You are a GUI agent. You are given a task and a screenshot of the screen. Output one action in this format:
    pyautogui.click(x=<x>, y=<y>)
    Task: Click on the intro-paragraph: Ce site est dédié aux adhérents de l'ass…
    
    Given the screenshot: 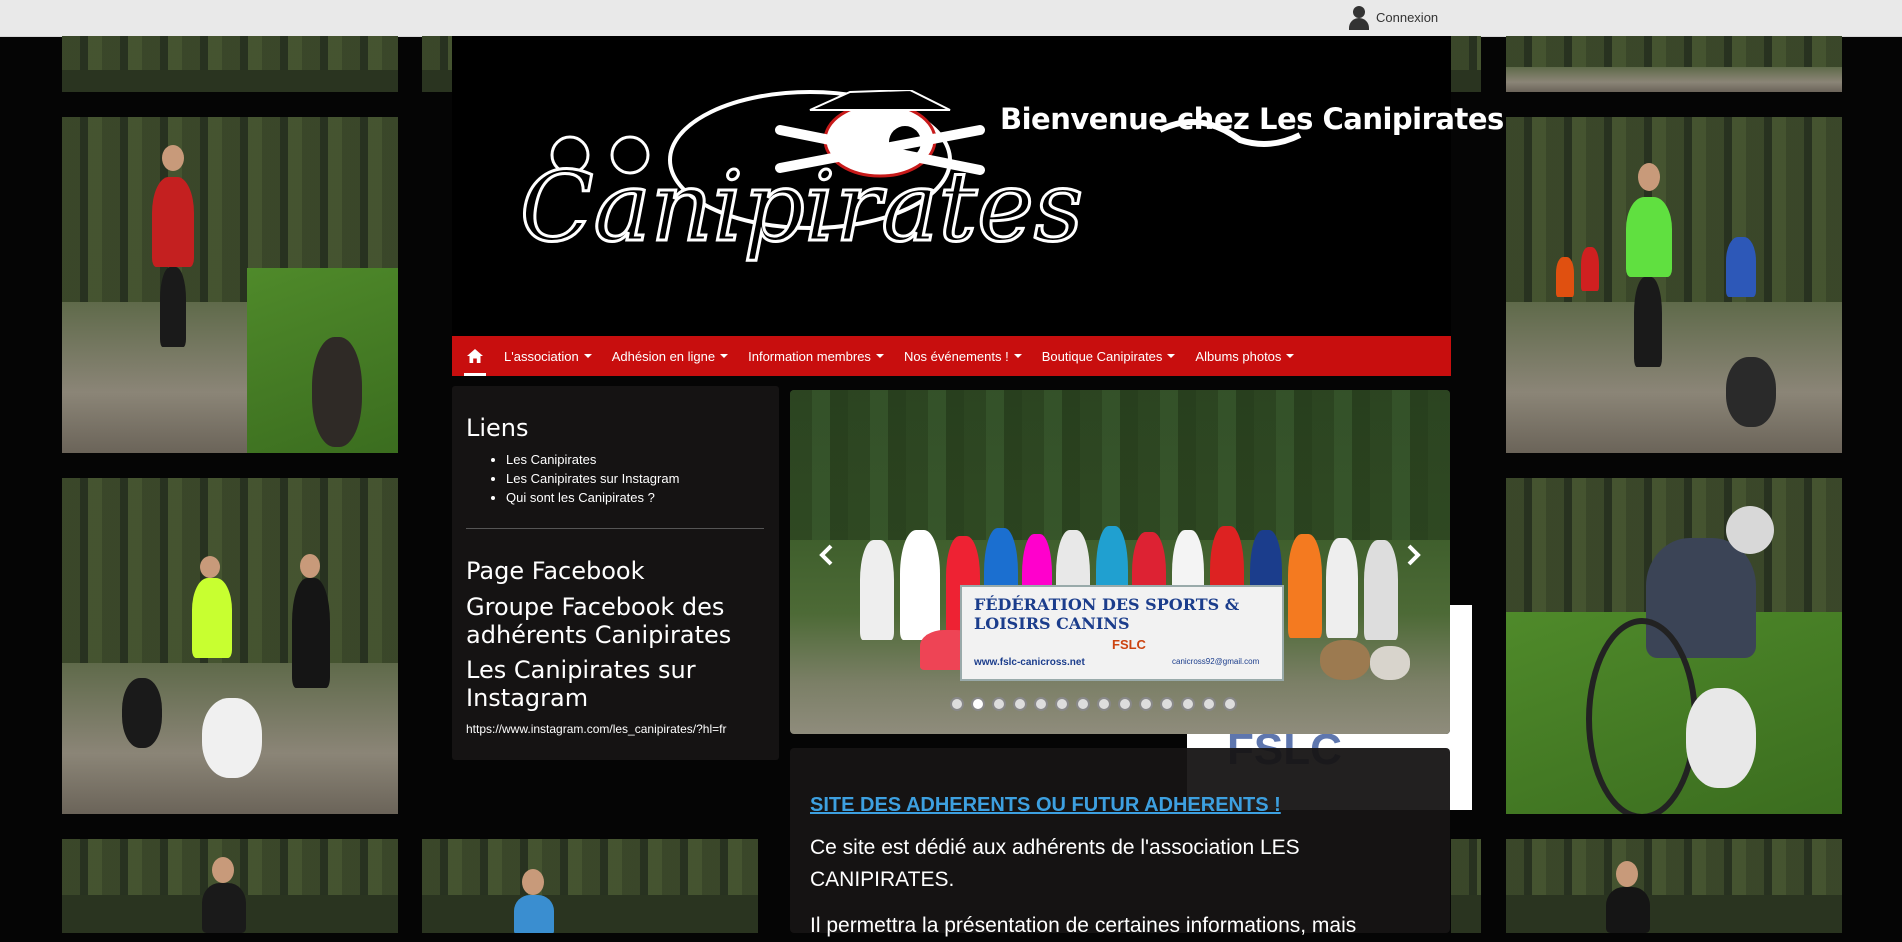 What is the action you would take?
    pyautogui.click(x=1055, y=863)
    